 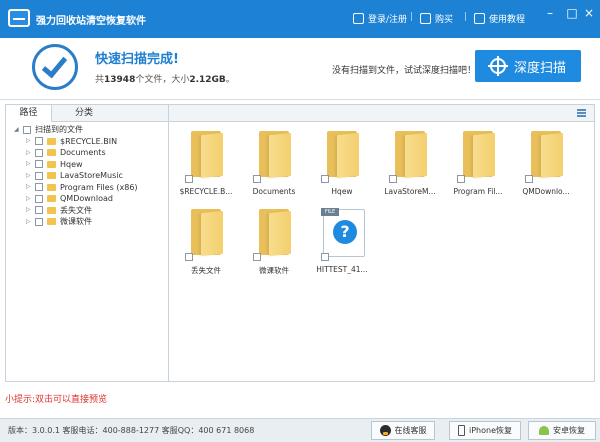 I want to click on file-item: 微课软件, so click(x=273, y=245).